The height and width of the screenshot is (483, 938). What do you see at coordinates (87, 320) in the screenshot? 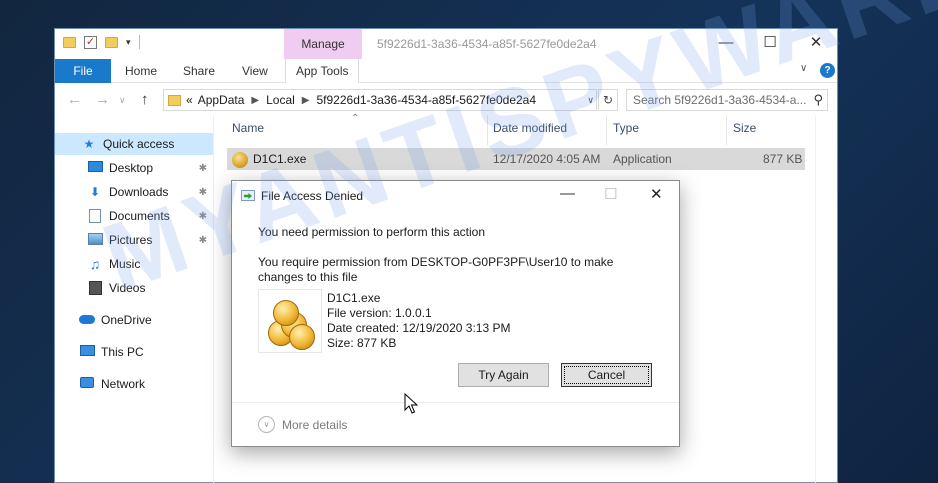
I see `cloud-icon` at bounding box center [87, 320].